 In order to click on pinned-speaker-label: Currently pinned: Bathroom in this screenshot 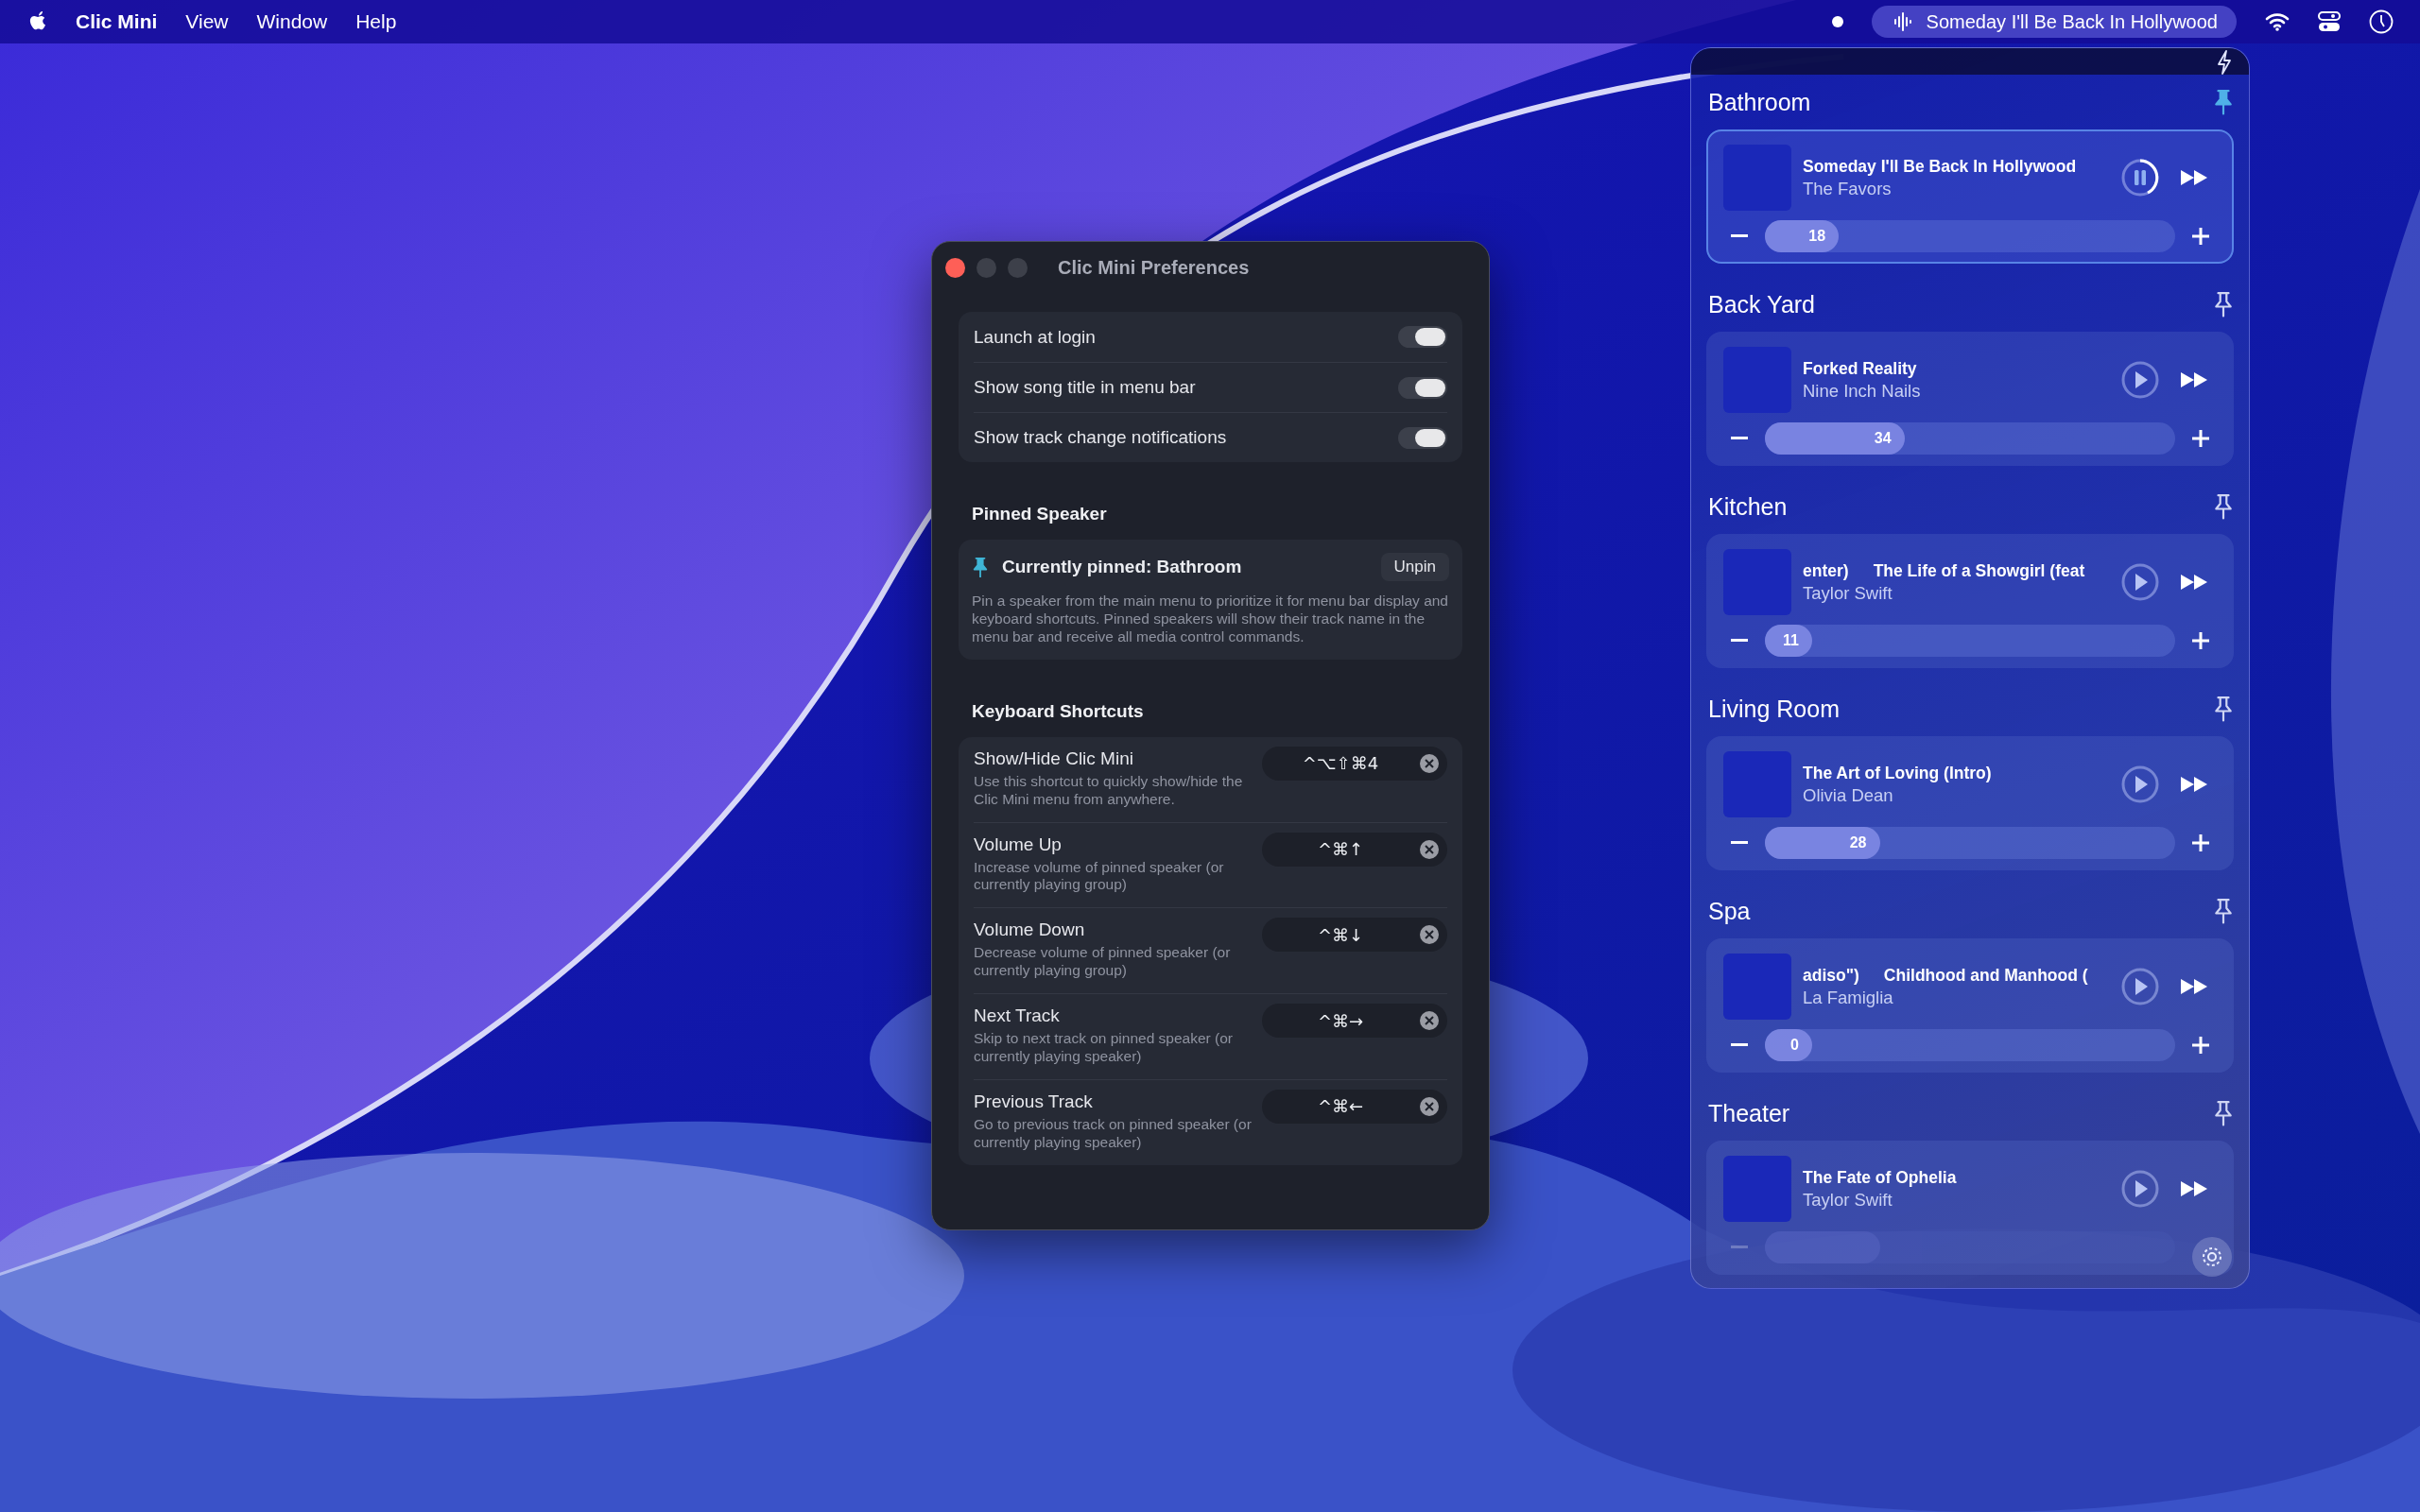, I will do `click(1122, 567)`.